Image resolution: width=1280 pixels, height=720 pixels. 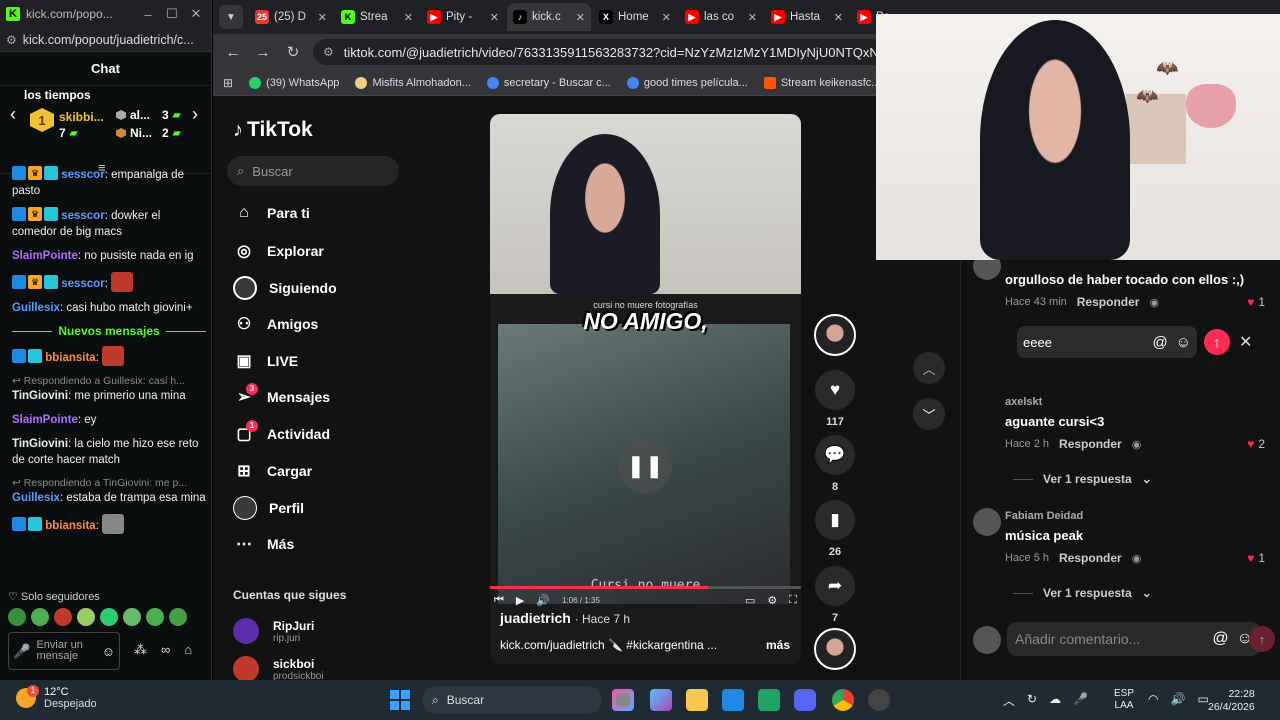 What do you see at coordinates (929, 414) in the screenshot?
I see `next-video-button: ﹀` at bounding box center [929, 414].